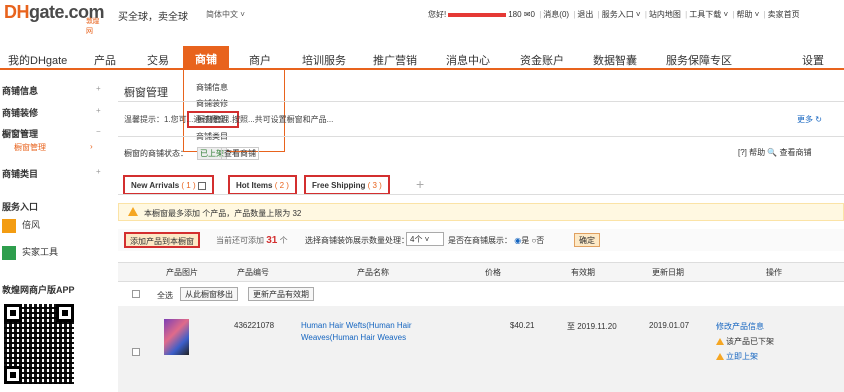 The image size is (844, 392). What do you see at coordinates (353, 337) in the screenshot?
I see `product-name-line2: Weaves(Human Hair Weaves` at bounding box center [353, 337].